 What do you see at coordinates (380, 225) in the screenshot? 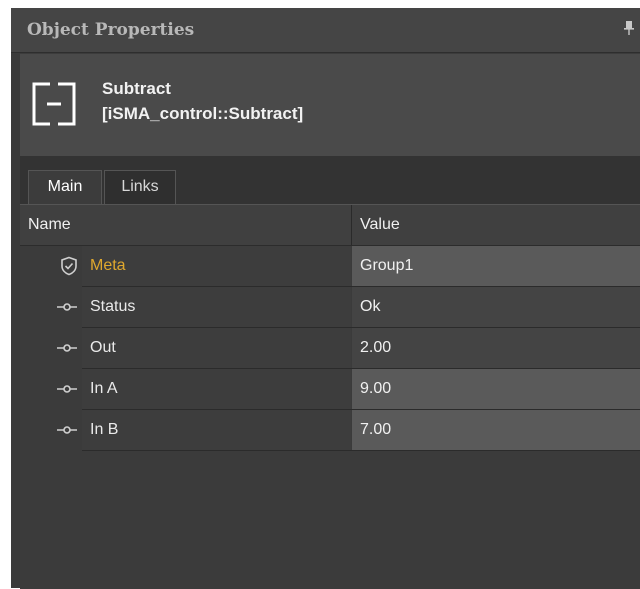
I see `column-header-value: Value` at bounding box center [380, 225].